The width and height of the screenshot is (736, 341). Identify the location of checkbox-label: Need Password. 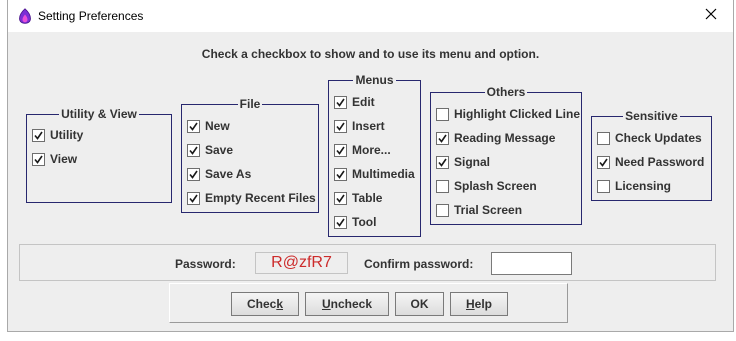
(660, 162).